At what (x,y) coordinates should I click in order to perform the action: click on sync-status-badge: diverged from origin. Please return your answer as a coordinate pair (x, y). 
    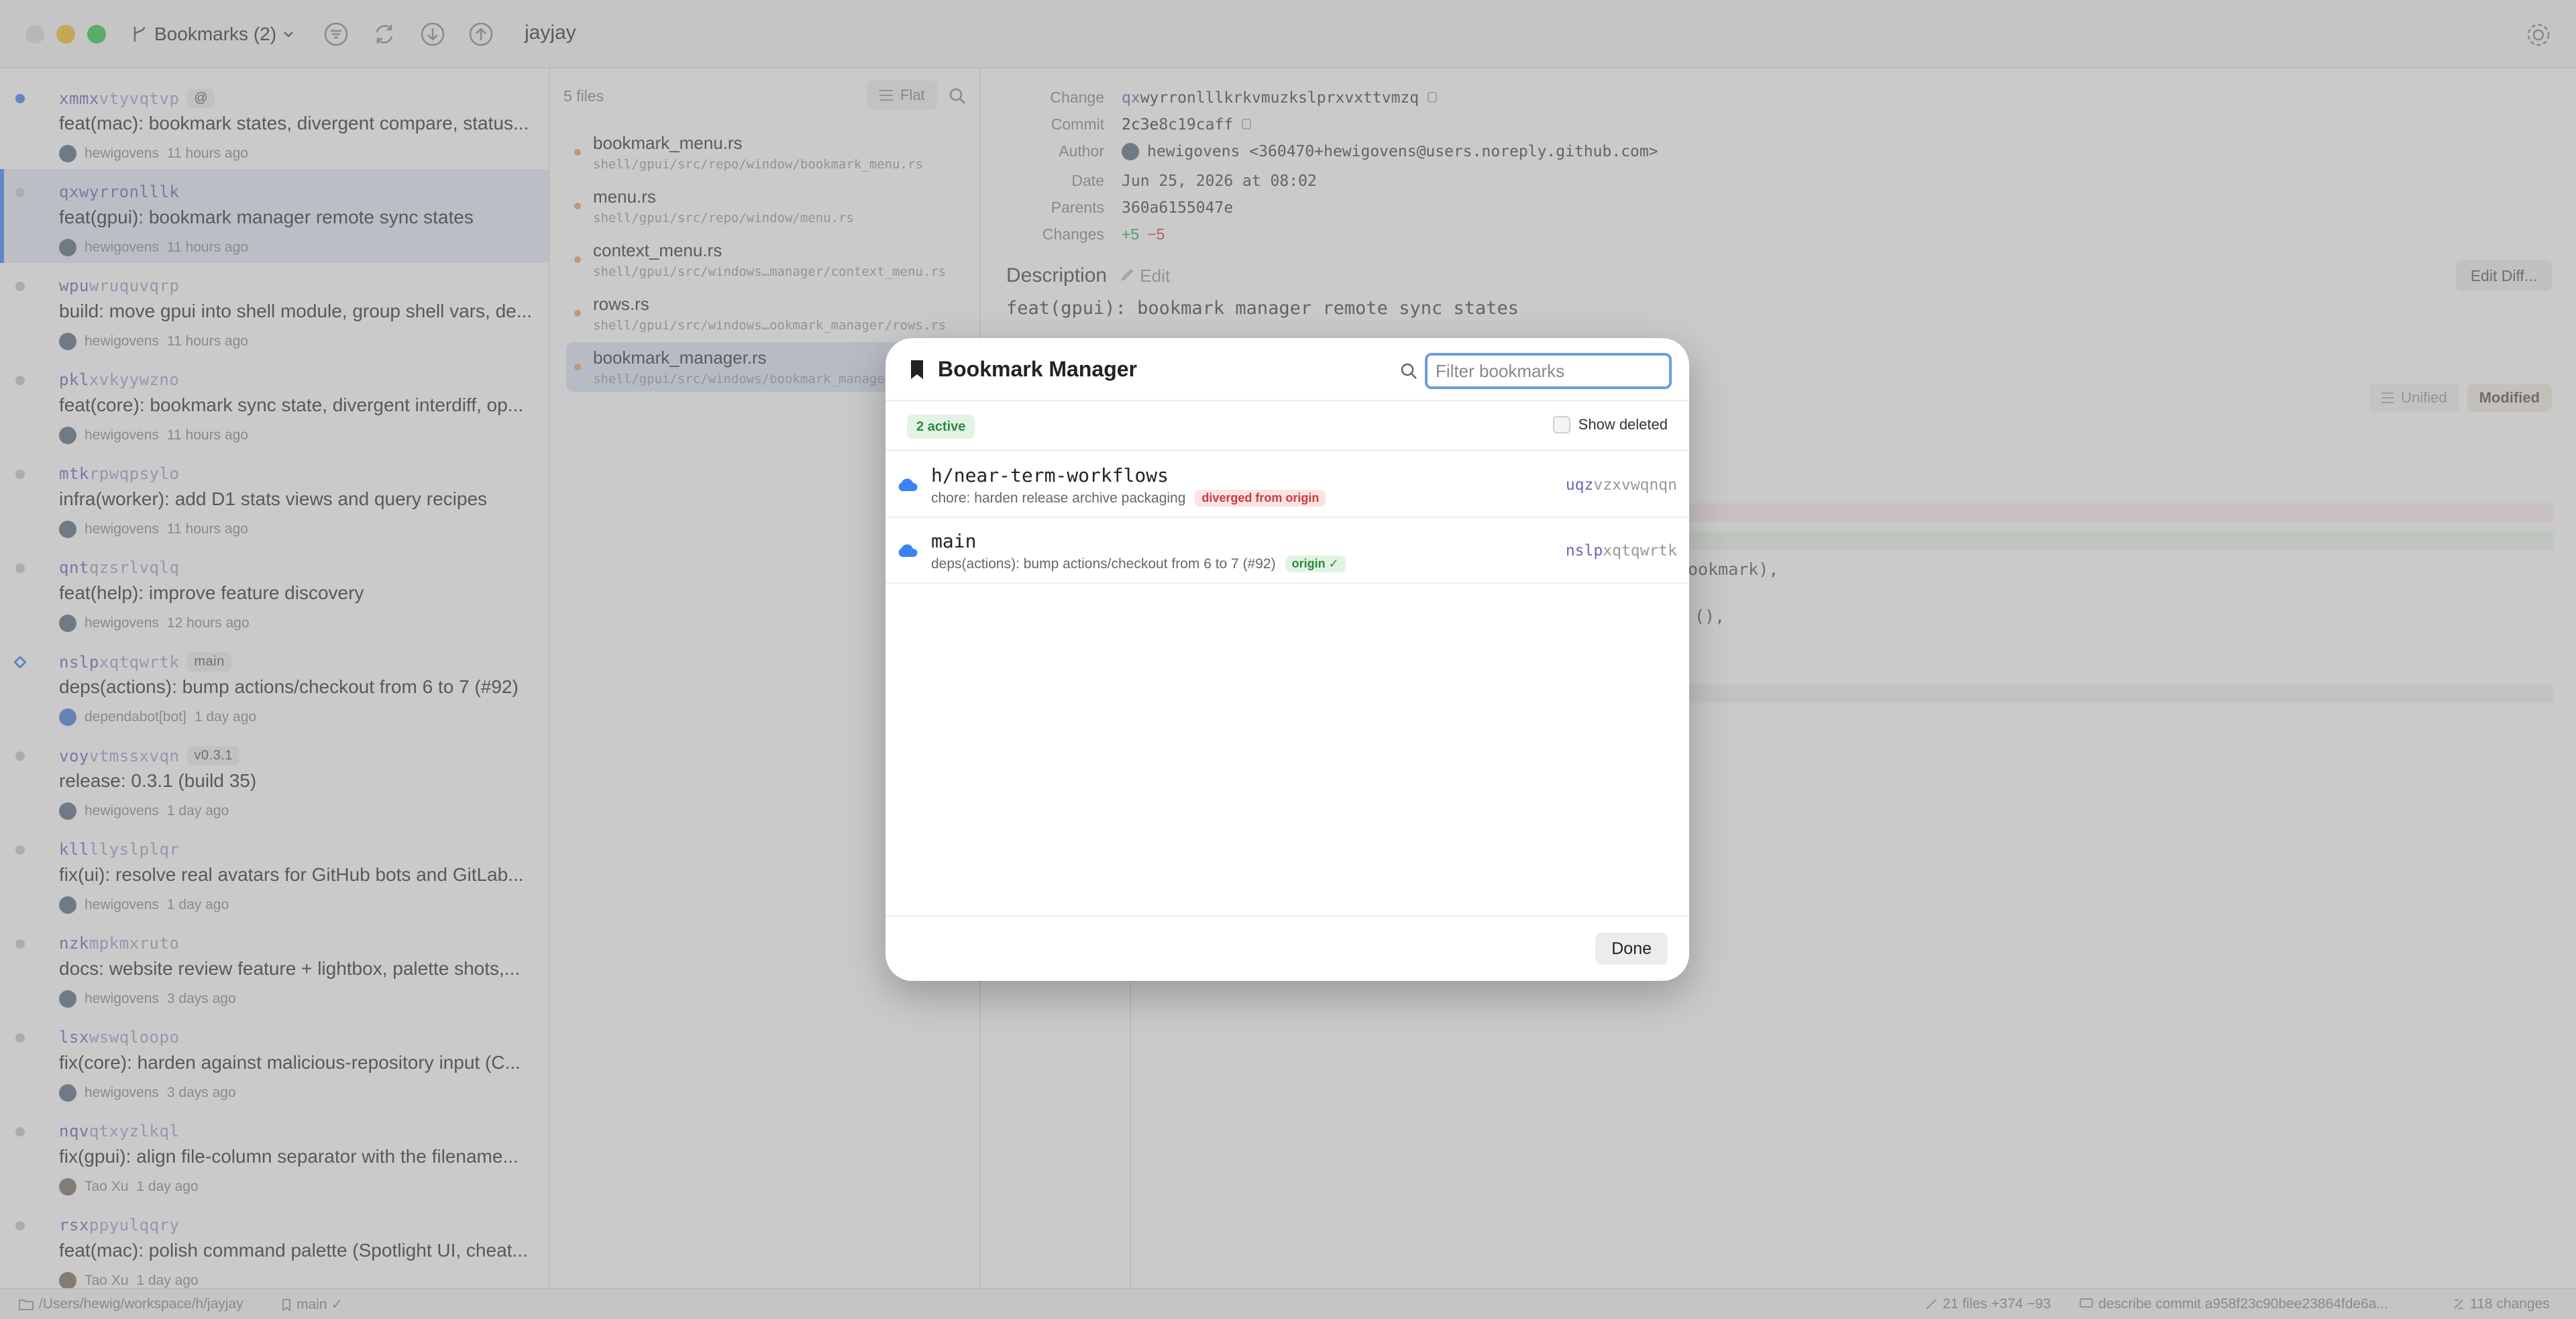
    Looking at the image, I should click on (1260, 498).